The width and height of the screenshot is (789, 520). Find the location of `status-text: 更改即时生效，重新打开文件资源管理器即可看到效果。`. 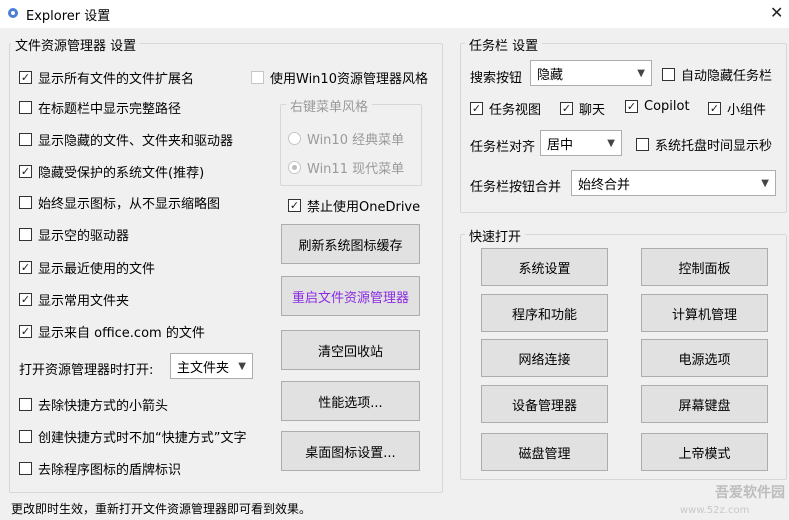

status-text: 更改即时生效，重新打开文件资源管理器即可看到效果。 is located at coordinates (161, 509).